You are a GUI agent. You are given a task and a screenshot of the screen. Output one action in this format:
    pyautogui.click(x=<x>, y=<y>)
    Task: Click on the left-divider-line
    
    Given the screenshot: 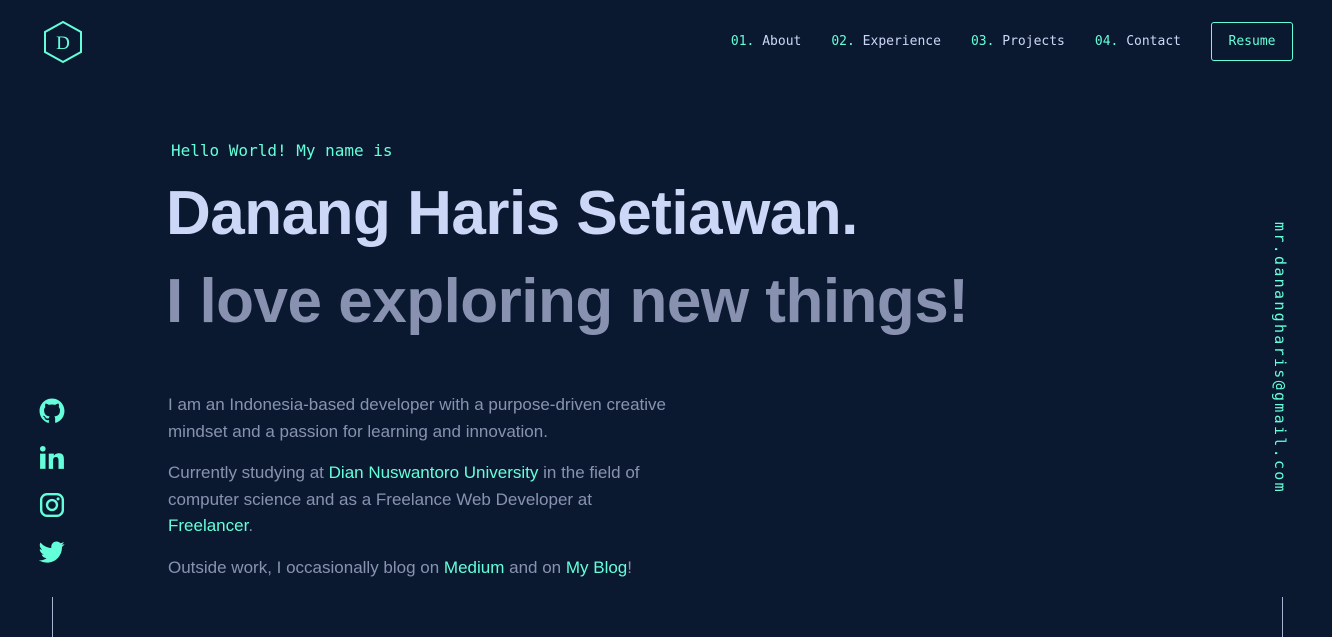 What is the action you would take?
    pyautogui.click(x=52, y=617)
    